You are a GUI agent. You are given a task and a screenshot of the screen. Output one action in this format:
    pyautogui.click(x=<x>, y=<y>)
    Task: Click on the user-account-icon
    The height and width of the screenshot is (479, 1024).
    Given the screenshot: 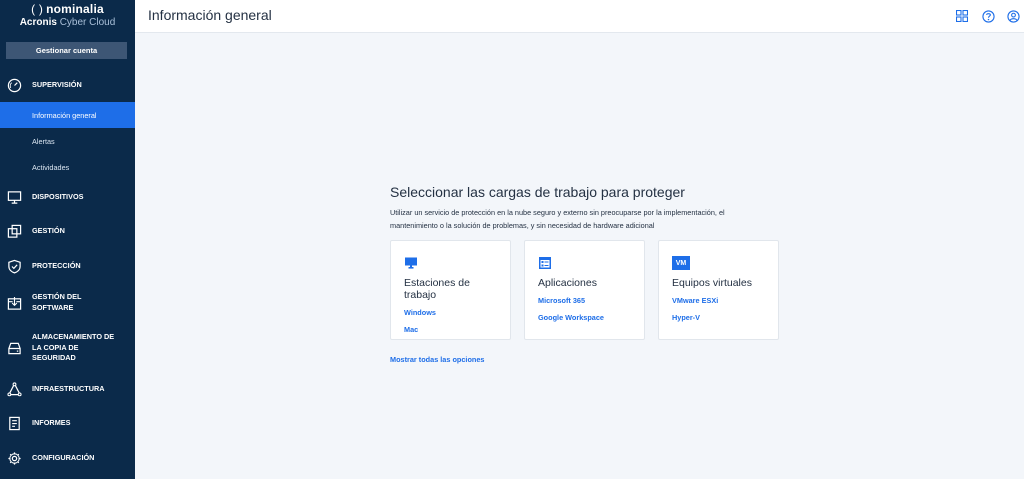 What is the action you would take?
    pyautogui.click(x=1013, y=16)
    